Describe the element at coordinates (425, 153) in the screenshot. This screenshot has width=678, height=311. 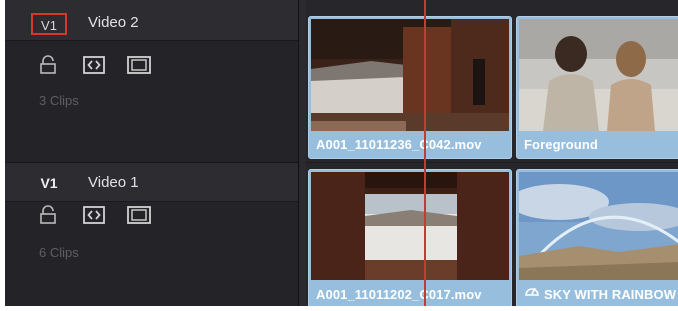
I see `playhead` at that location.